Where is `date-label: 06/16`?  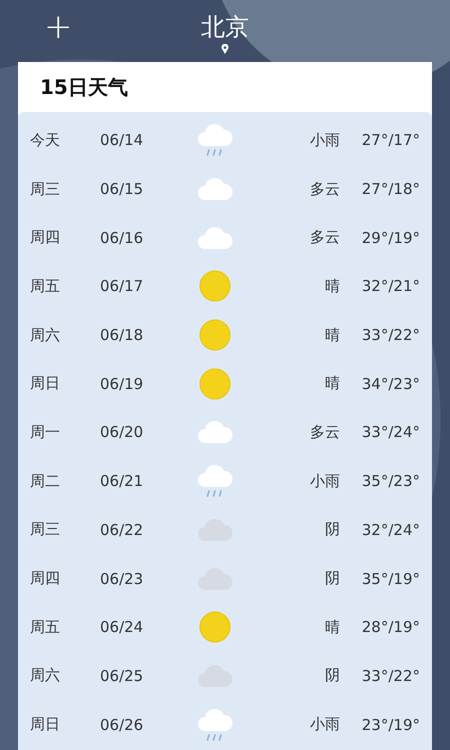 date-label: 06/16 is located at coordinates (122, 237).